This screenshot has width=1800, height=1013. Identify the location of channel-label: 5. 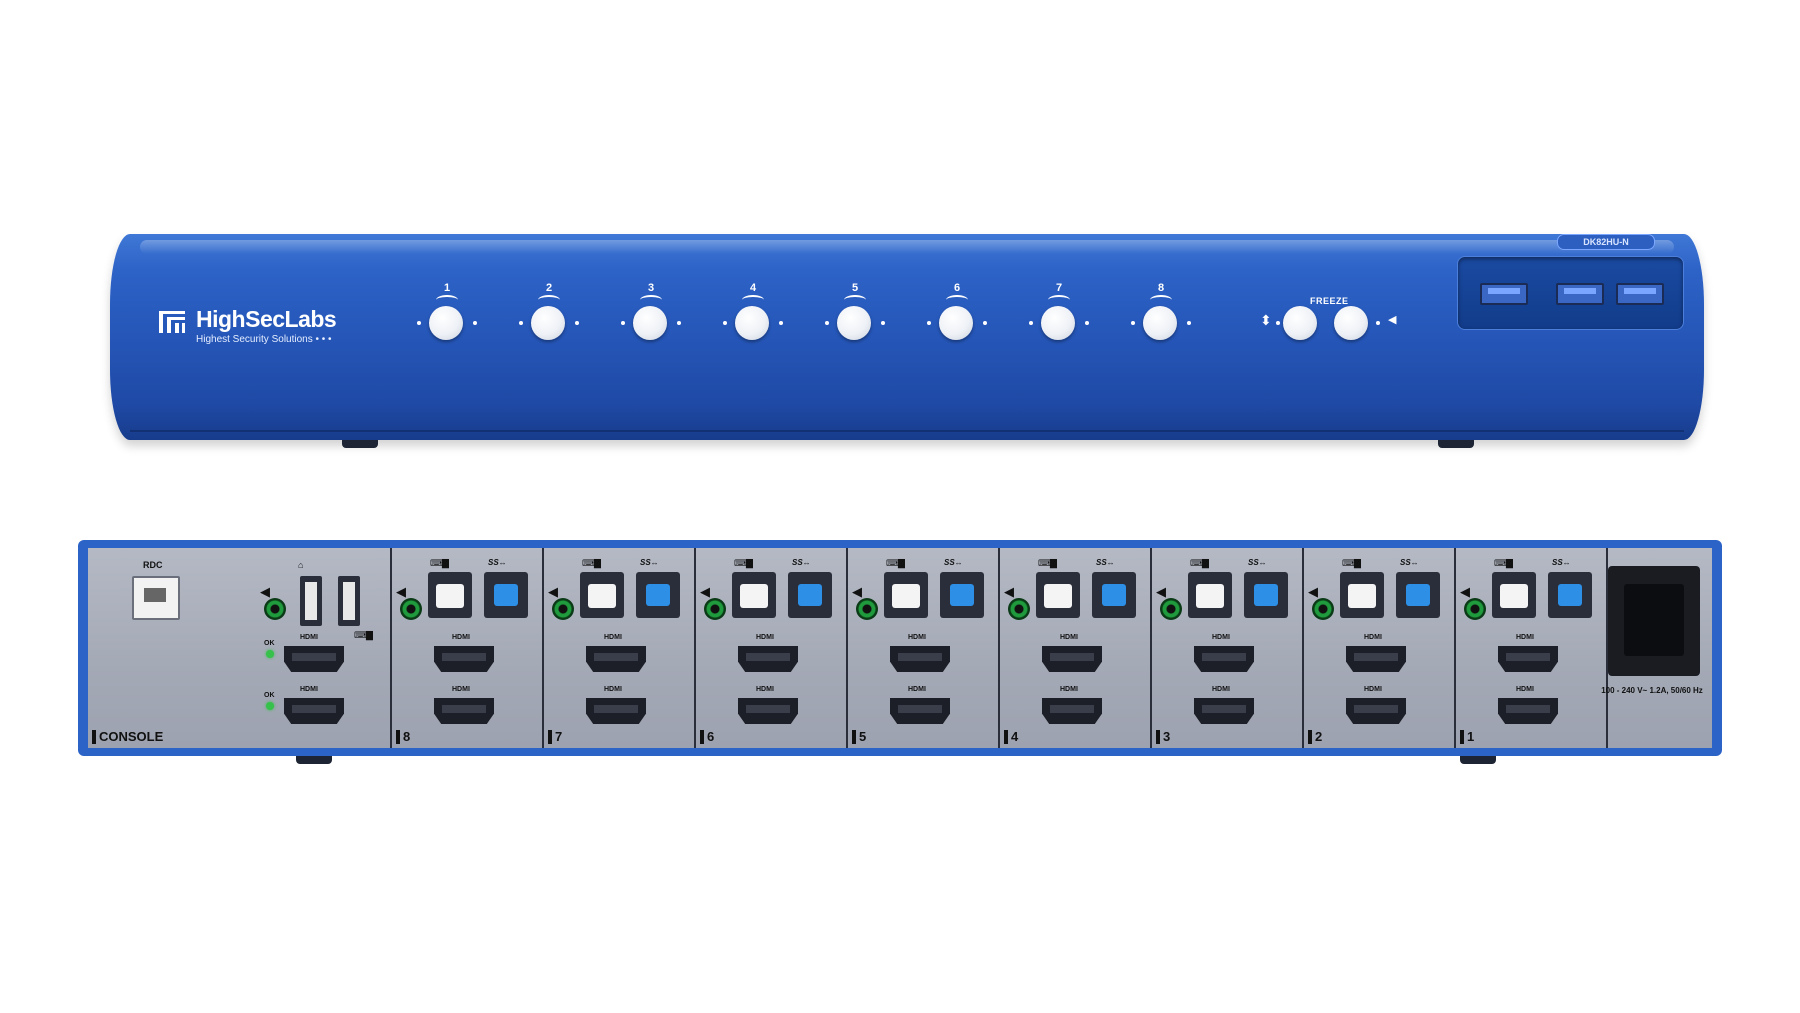
(859, 737).